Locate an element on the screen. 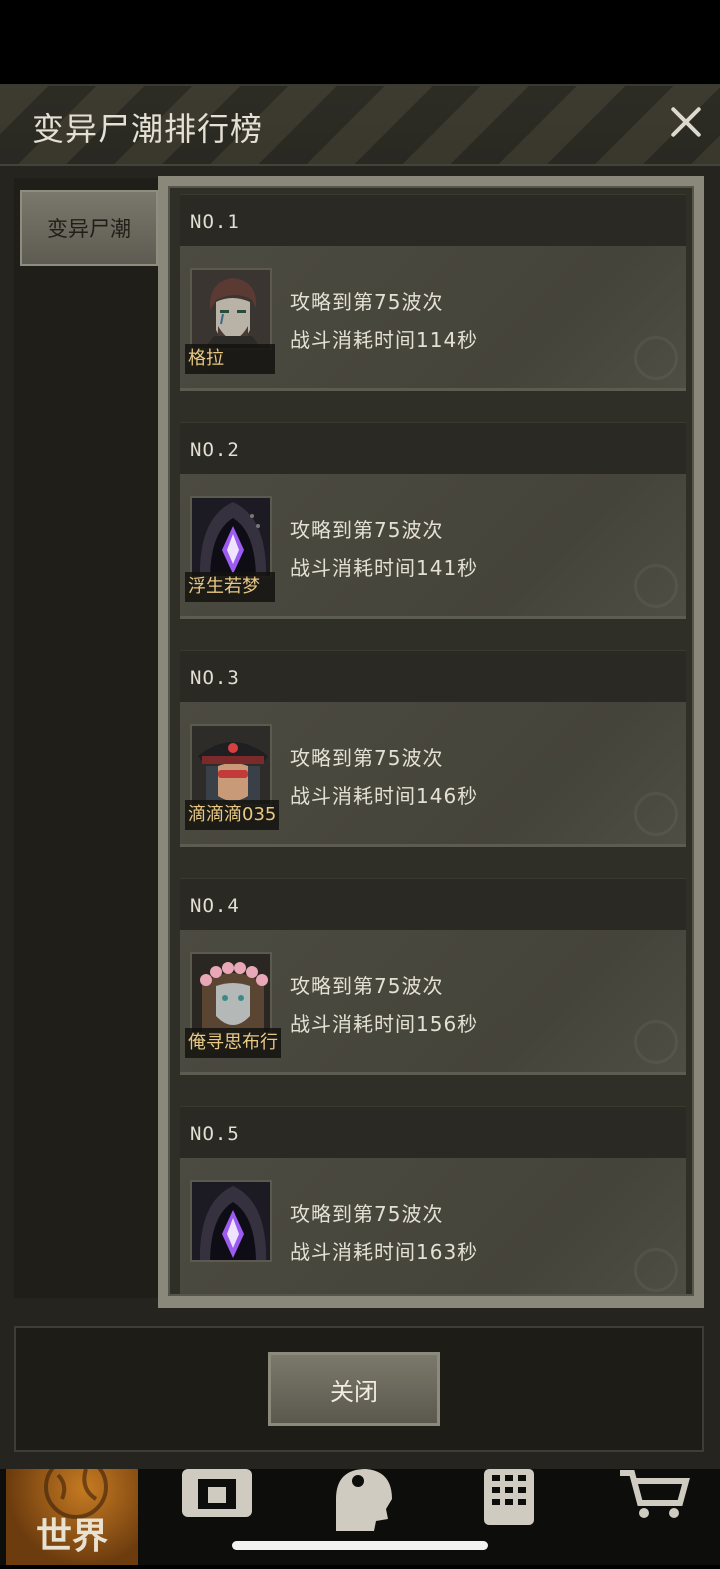 This screenshot has width=720, height=1569. rank-header: NO.1 is located at coordinates (433, 220).